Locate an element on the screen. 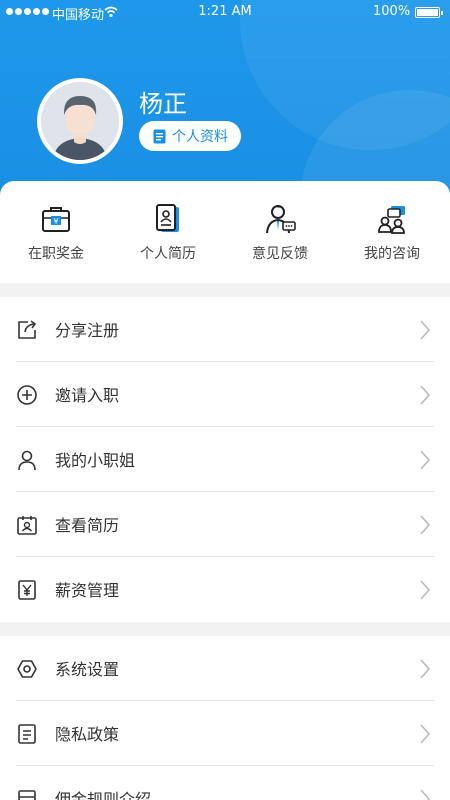 The image size is (450, 800). menu-item-label: 我的小职姐 is located at coordinates (95, 460).